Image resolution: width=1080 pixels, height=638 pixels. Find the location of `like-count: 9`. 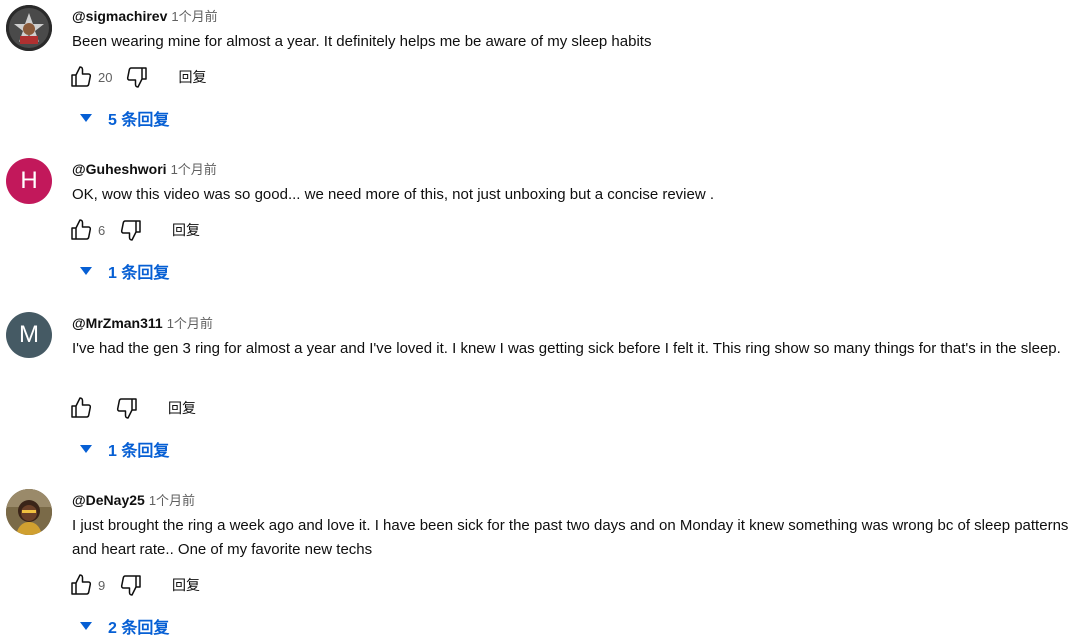

like-count: 9 is located at coordinates (102, 585).